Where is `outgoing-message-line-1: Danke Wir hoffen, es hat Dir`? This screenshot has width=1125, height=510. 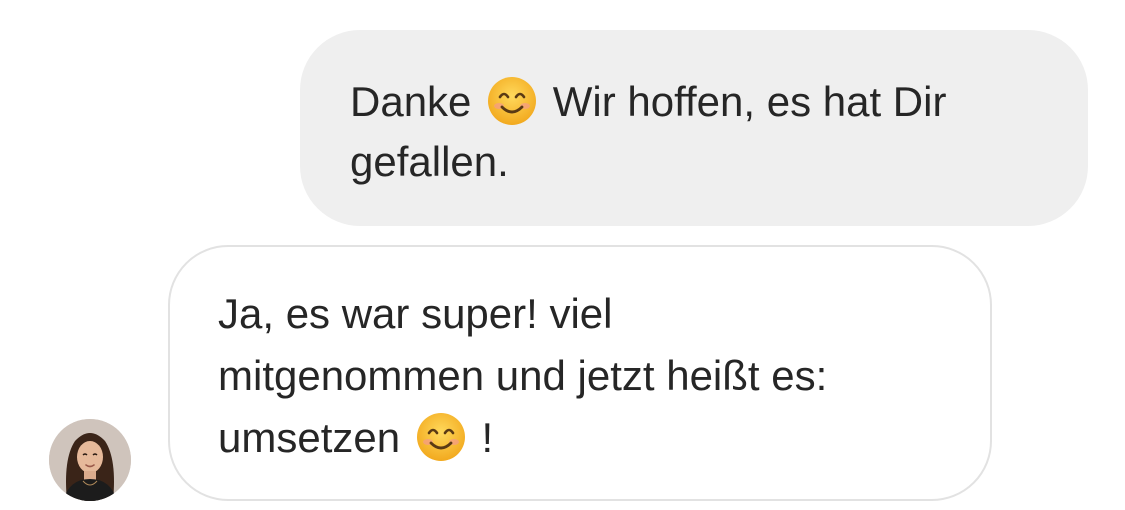 outgoing-message-line-1: Danke Wir hoffen, es hat Dir is located at coordinates (699, 102).